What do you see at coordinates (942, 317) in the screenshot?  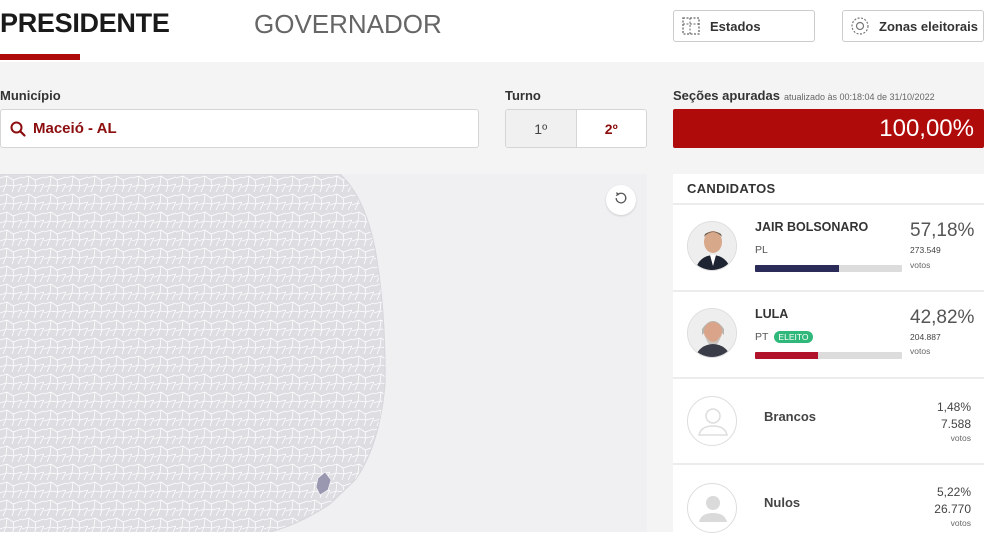 I see `candidate-percent: 42,82%` at bounding box center [942, 317].